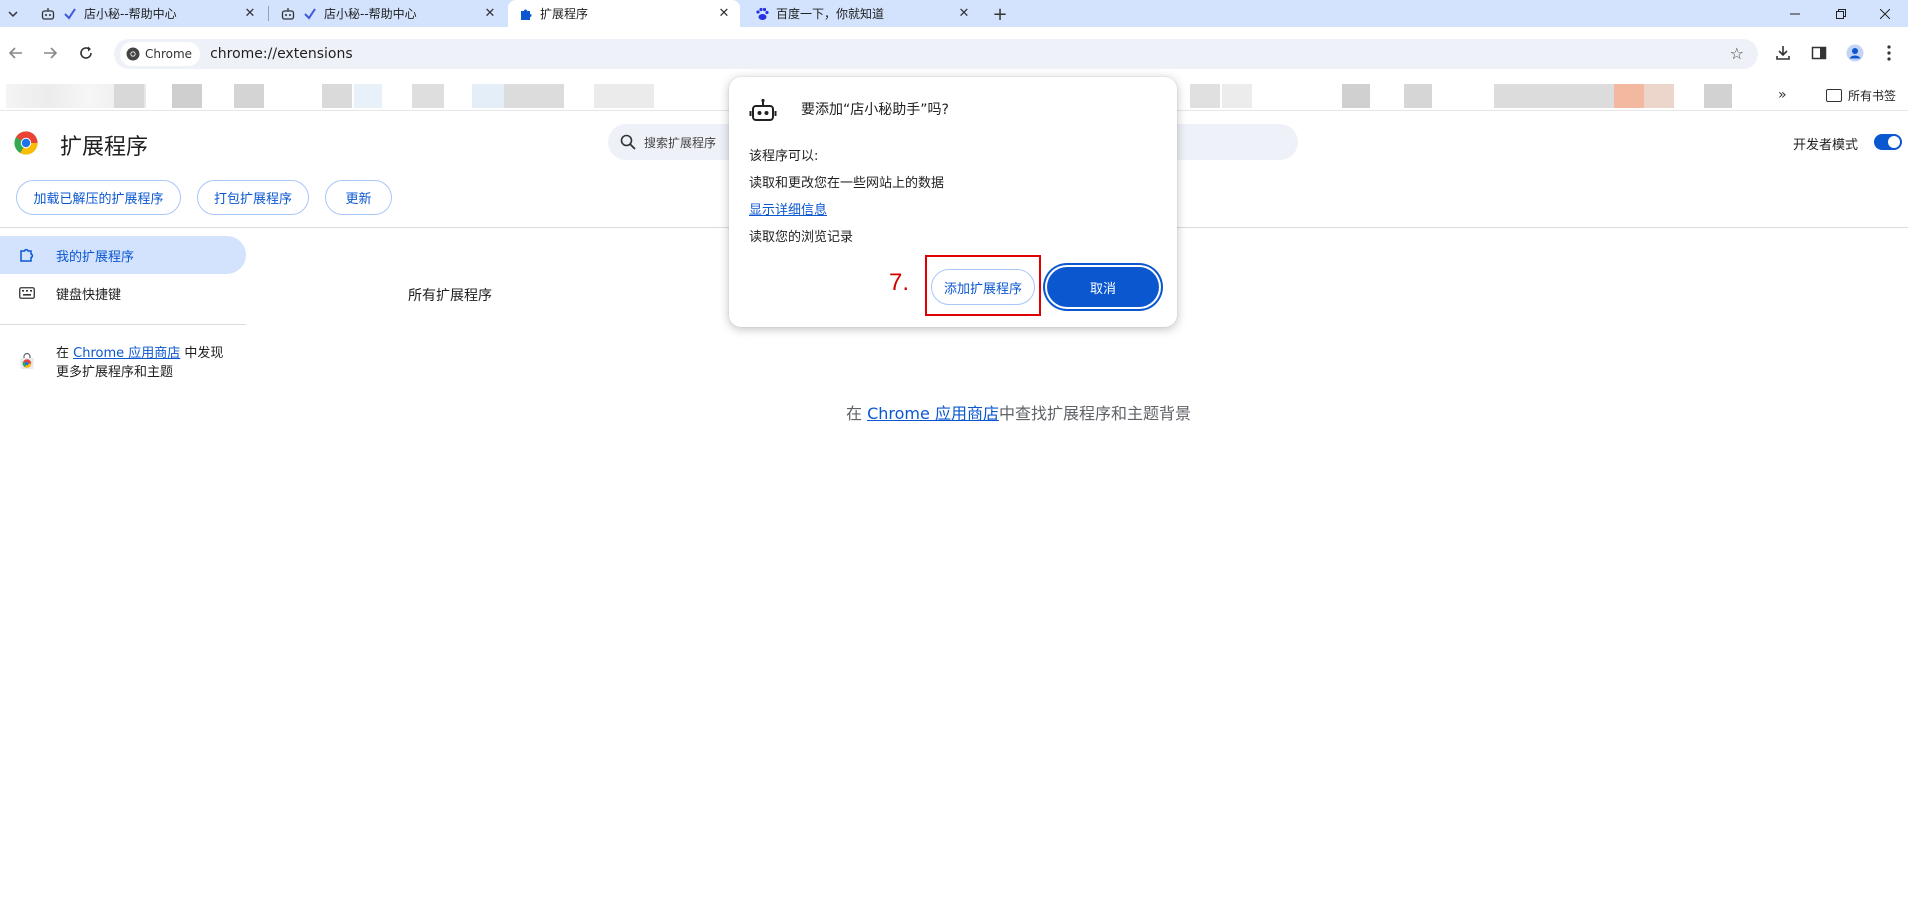 The height and width of the screenshot is (908, 1908). Describe the element at coordinates (830, 14) in the screenshot. I see `tab-label: 百度一下，你就知道` at that location.